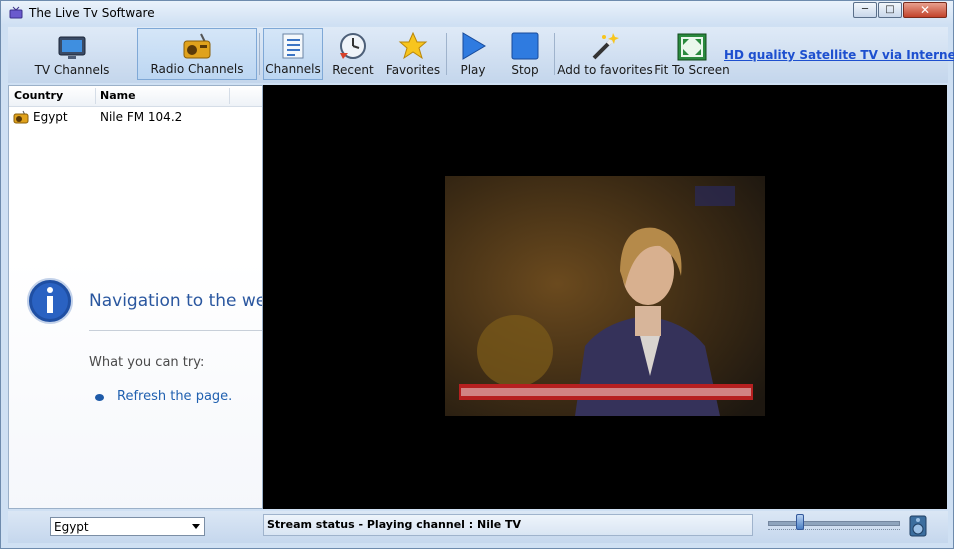  Describe the element at coordinates (127, 526) in the screenshot. I see `country-dropdown: Egypt` at that location.